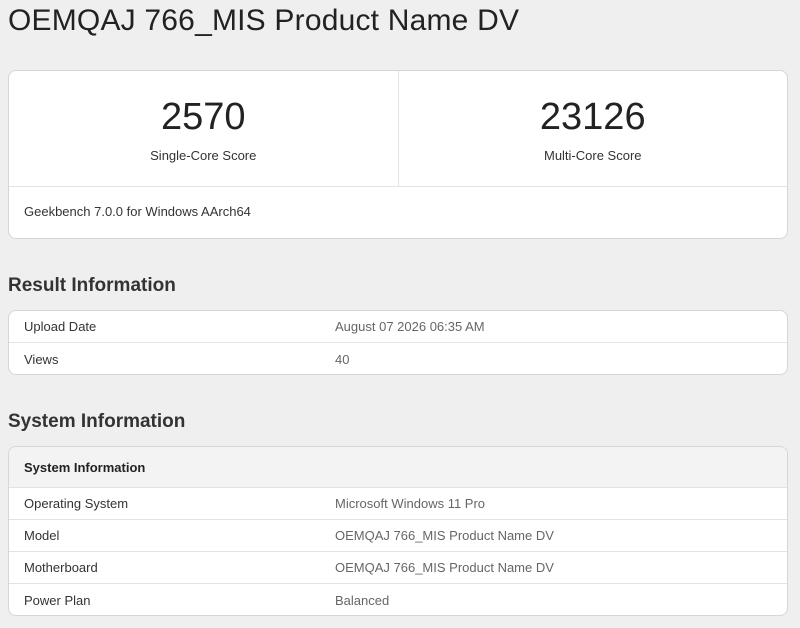 The image size is (800, 628). I want to click on page-title: OEMQAJ 766_MIS Product Name DV, so click(264, 20).